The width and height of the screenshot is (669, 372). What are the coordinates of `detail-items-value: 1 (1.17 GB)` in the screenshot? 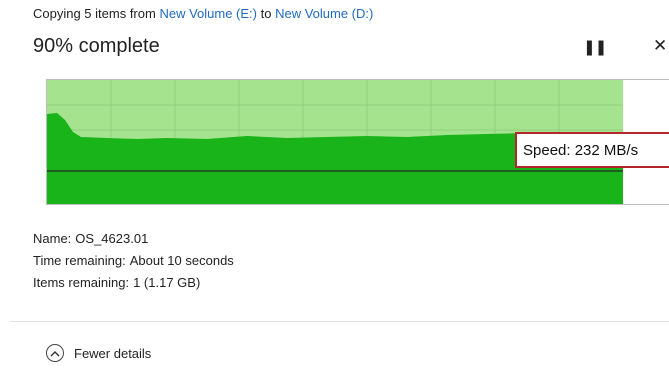 It's located at (167, 282).